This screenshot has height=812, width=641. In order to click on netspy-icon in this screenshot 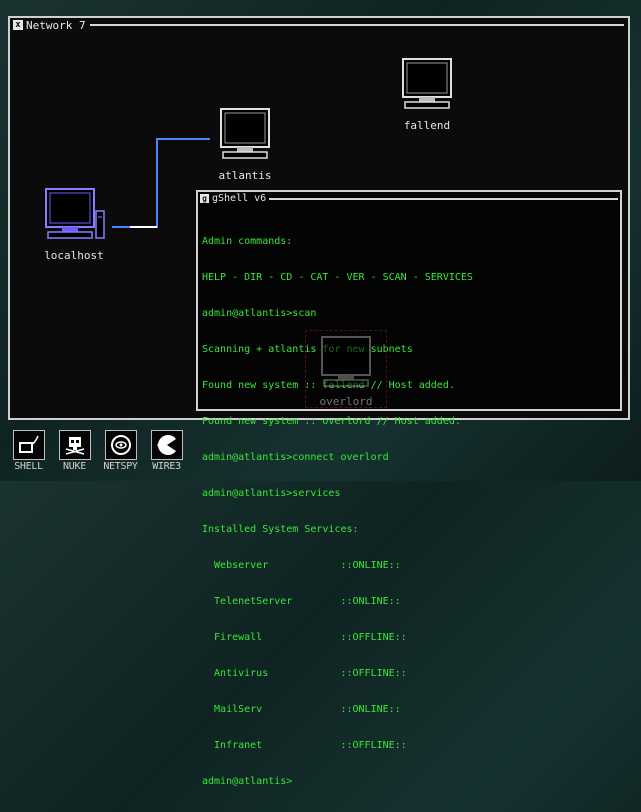, I will do `click(120, 445)`.